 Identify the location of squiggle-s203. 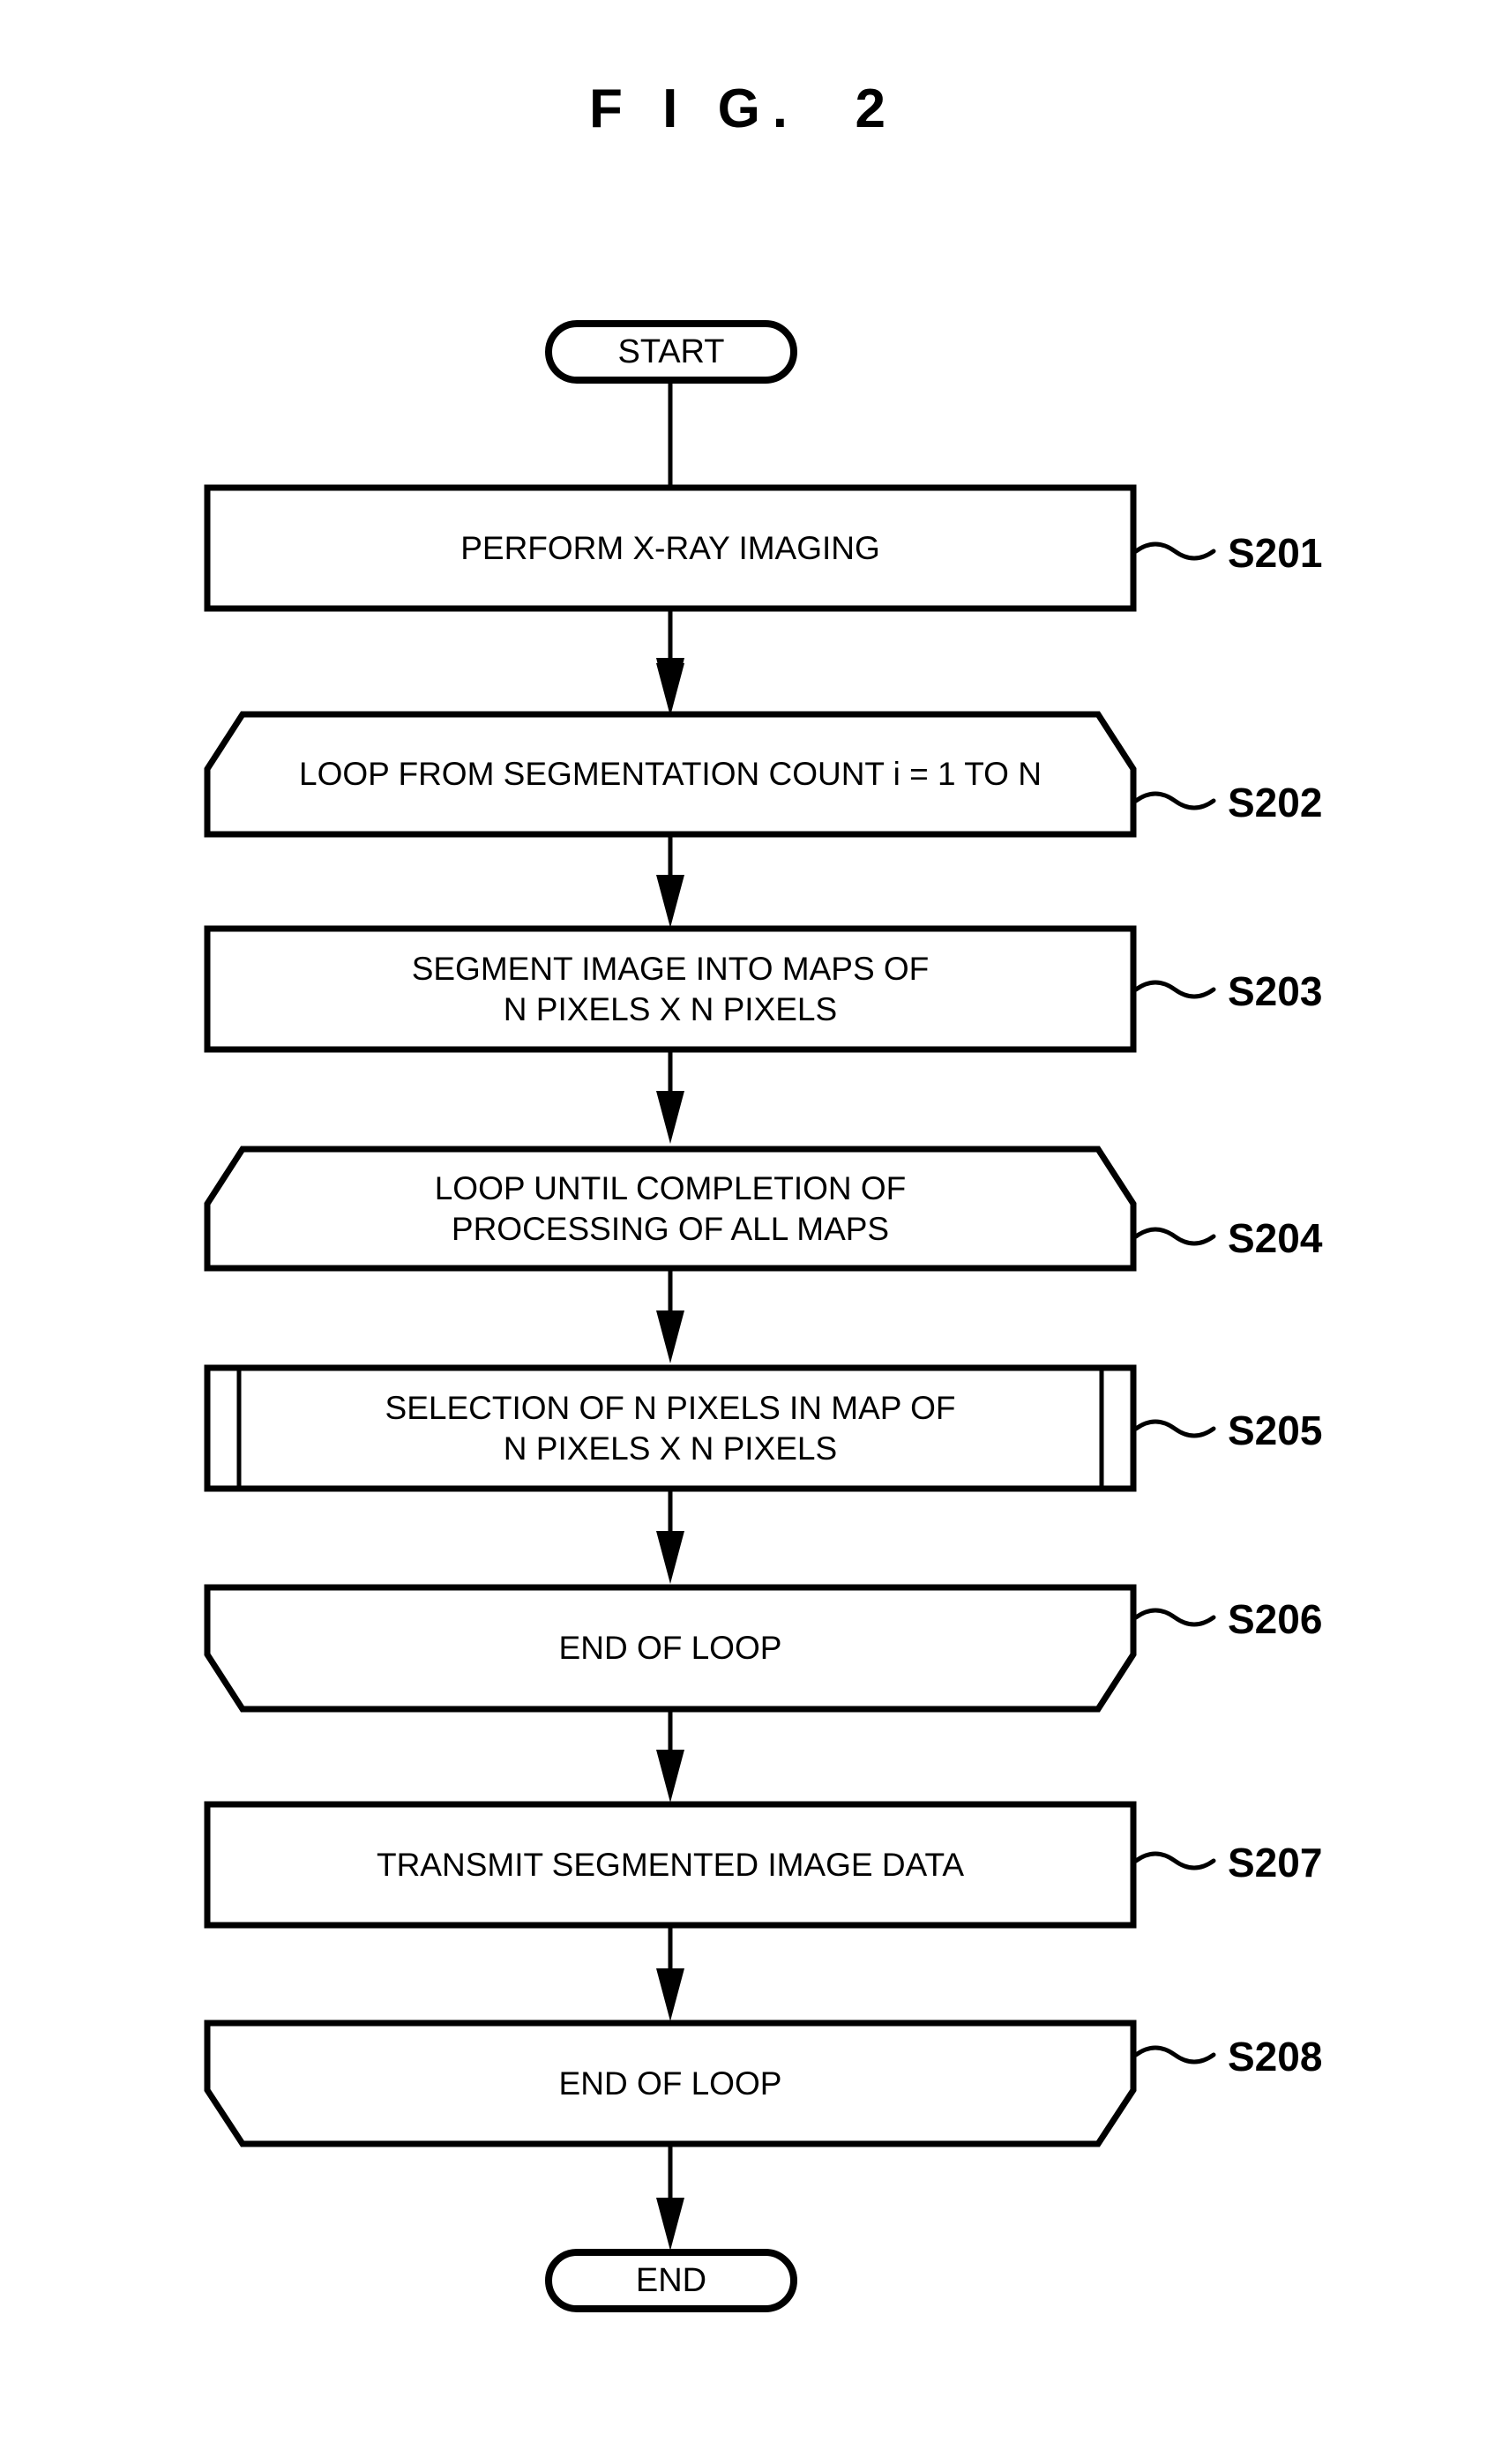
(1174, 989).